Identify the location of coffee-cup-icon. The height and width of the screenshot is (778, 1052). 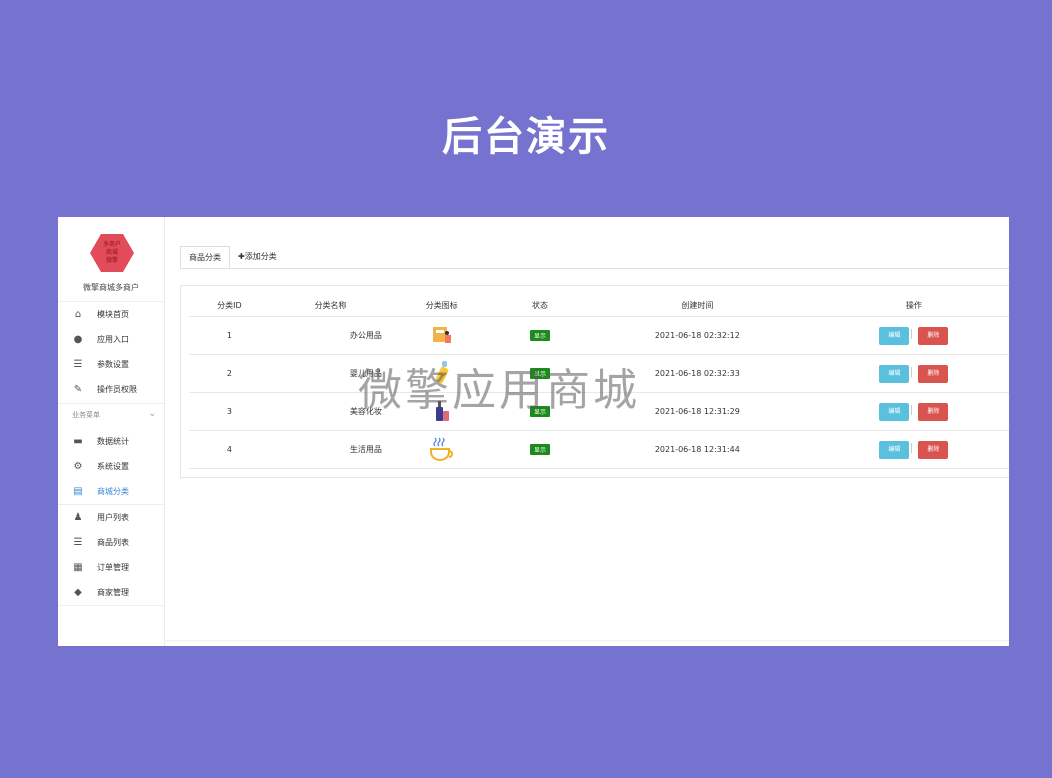
(441, 449).